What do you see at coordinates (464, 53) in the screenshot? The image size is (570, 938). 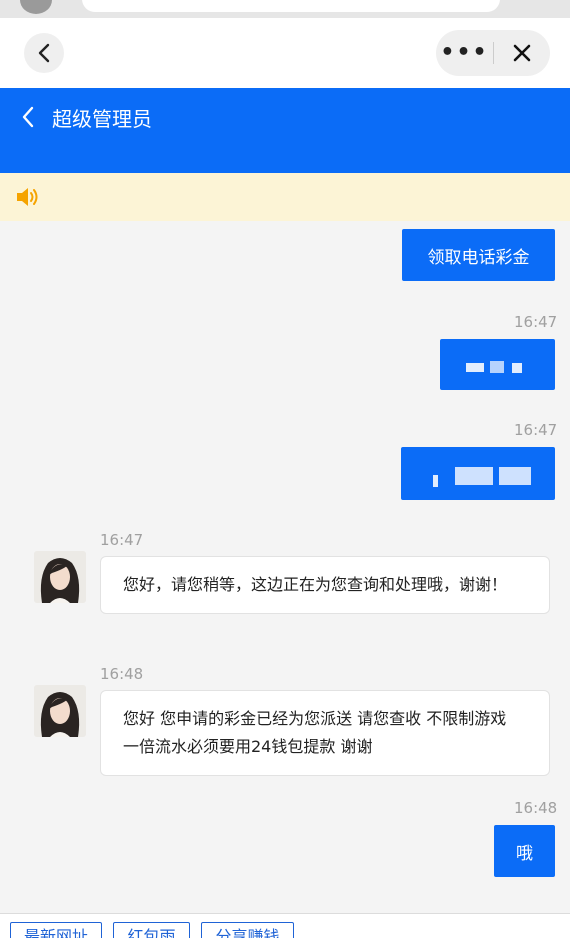 I see `more-icon: •••` at bounding box center [464, 53].